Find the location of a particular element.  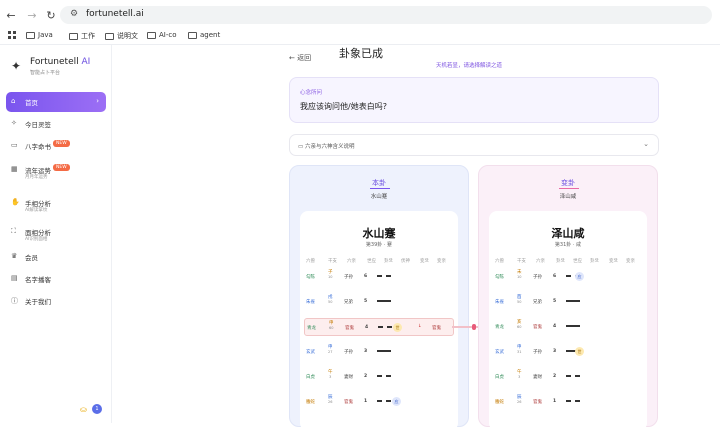

yao-row: 螣蛇 辰 26 官鬼 1 应 is located at coordinates (379, 402).